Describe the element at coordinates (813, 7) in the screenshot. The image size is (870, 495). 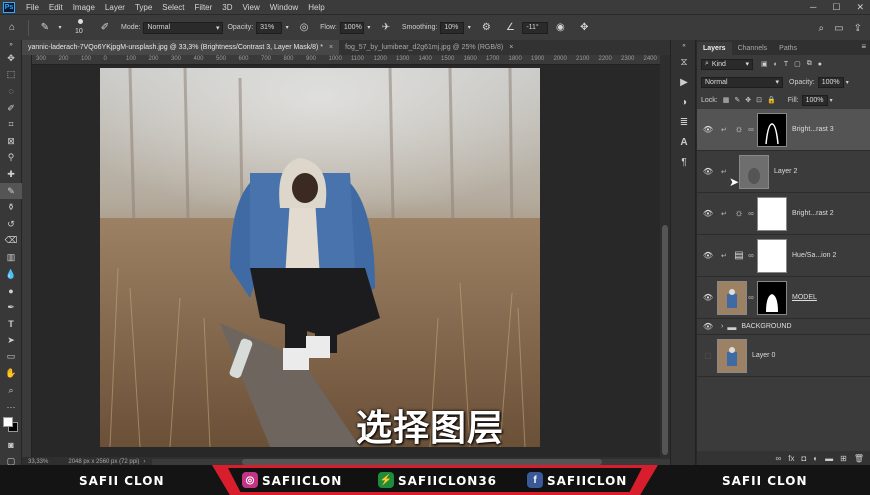
I see `minimize-icon: ─` at that location.